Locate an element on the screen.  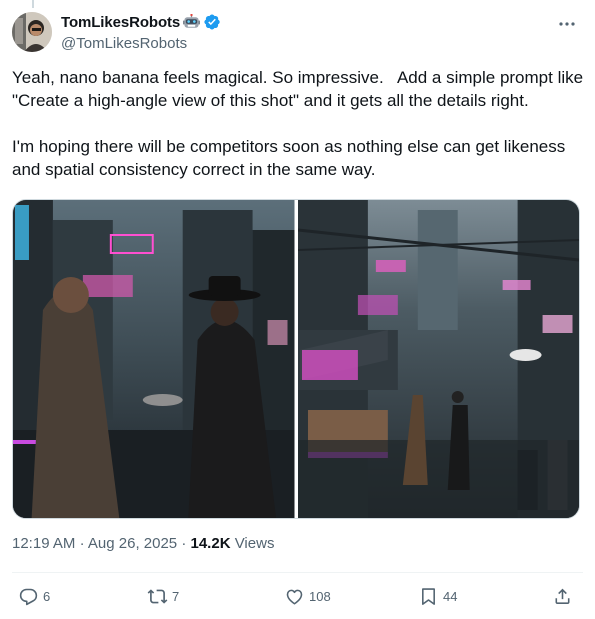
like-button: 108 is located at coordinates (307, 596).